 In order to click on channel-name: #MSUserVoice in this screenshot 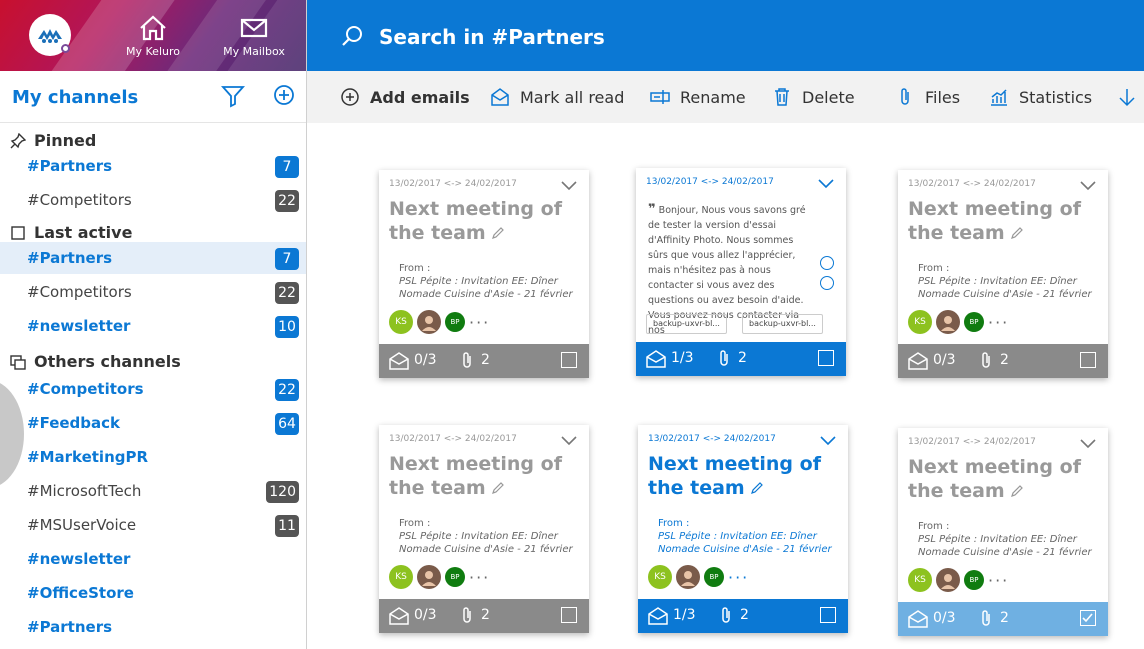, I will do `click(82, 525)`.